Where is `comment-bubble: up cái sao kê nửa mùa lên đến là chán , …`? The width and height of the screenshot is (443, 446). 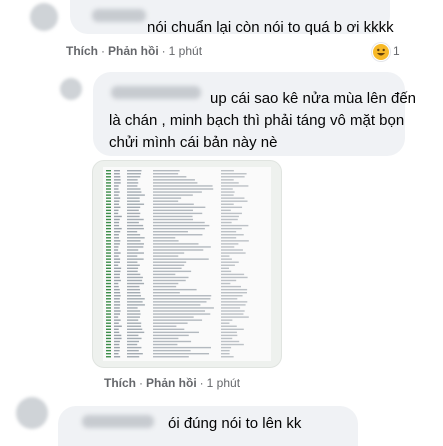
comment-bubble: up cái sao kê nửa mùa lên đến là chán , … is located at coordinates (254, 114).